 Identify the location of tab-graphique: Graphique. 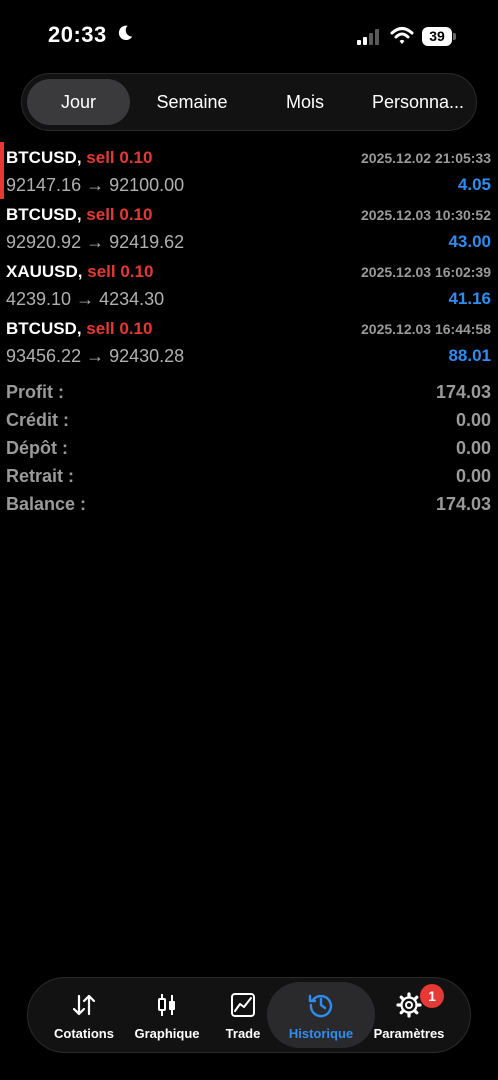
(167, 1016).